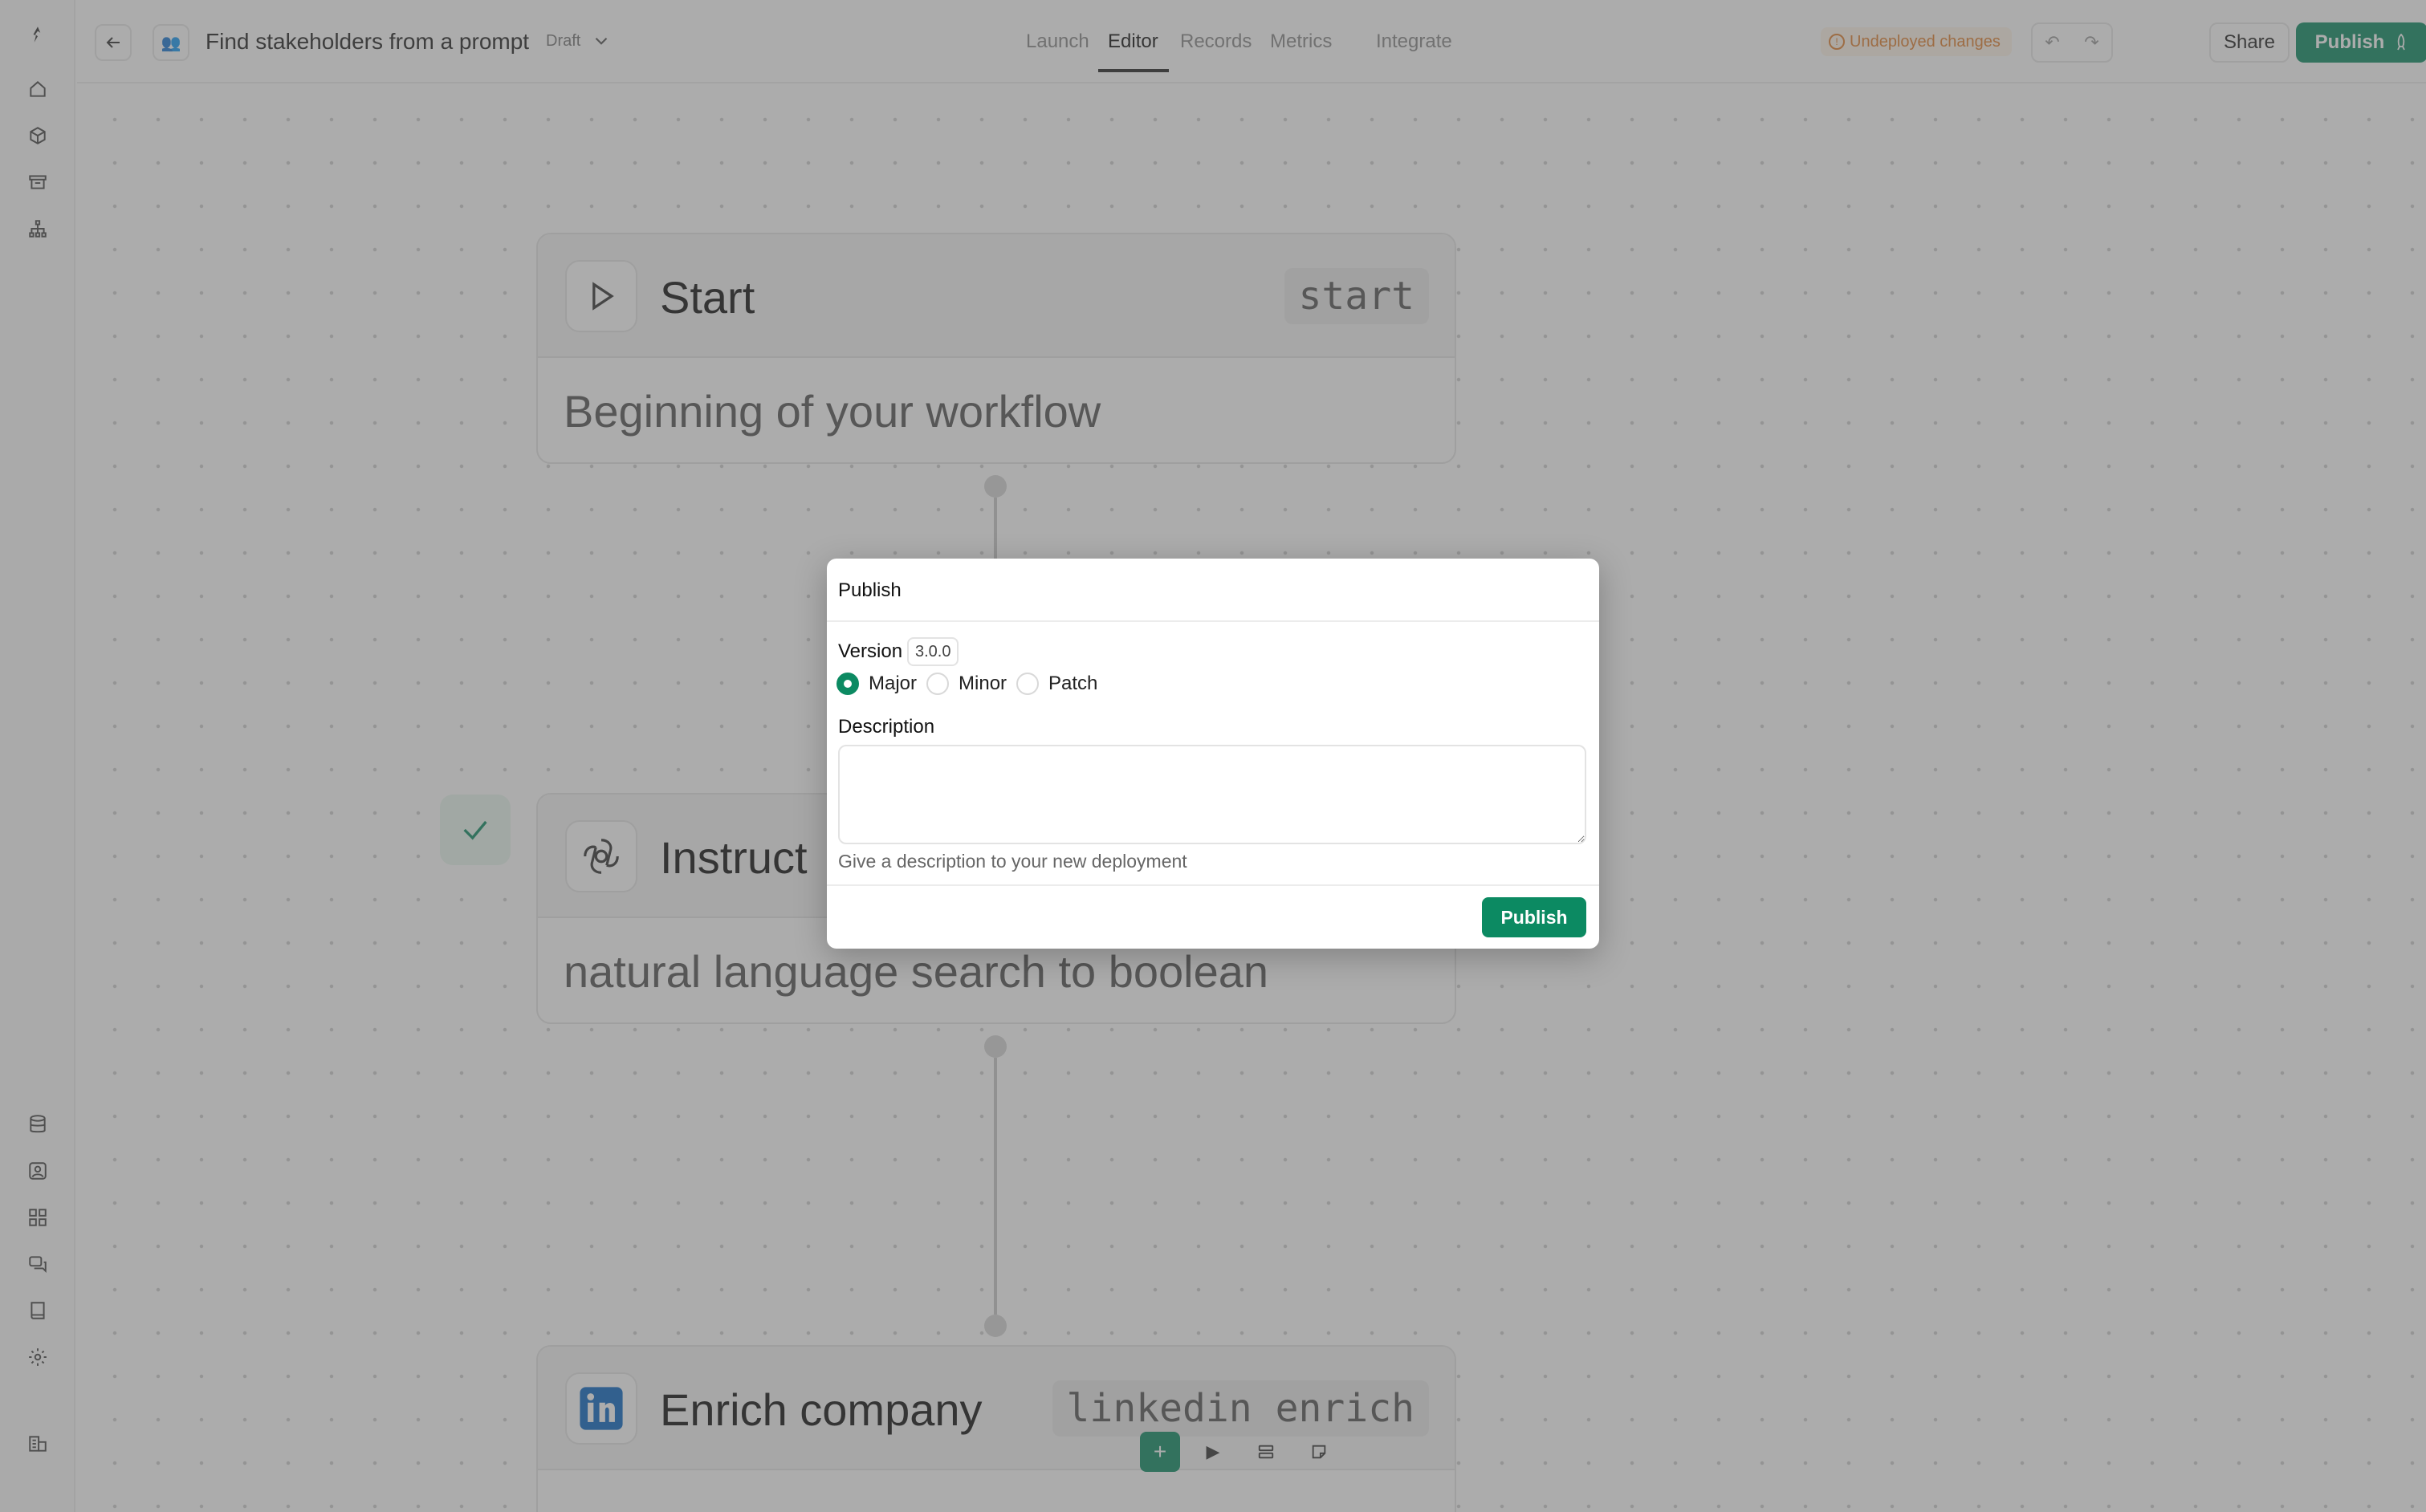 This screenshot has width=2426, height=1512. Describe the element at coordinates (886, 727) in the screenshot. I see `description-label: Description` at that location.